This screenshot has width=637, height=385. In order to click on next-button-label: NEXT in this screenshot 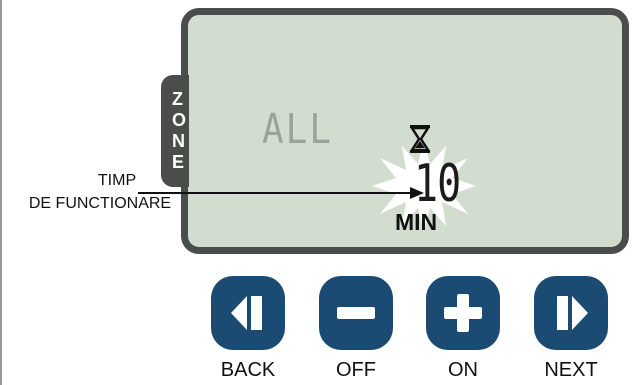, I will do `click(571, 370)`.